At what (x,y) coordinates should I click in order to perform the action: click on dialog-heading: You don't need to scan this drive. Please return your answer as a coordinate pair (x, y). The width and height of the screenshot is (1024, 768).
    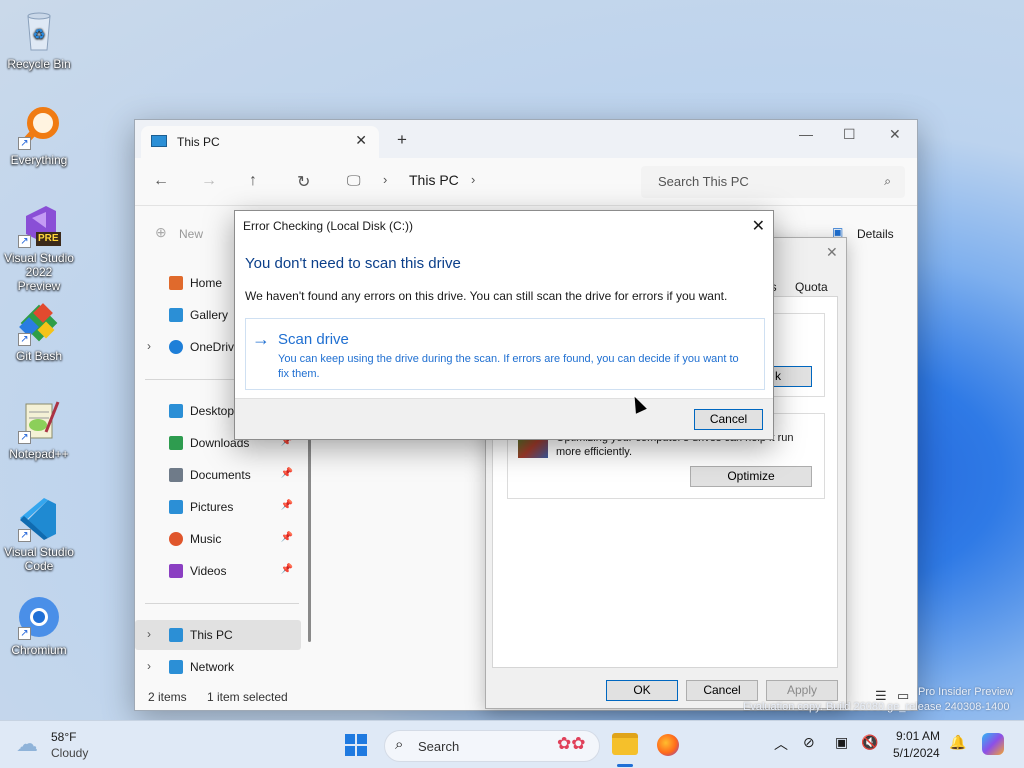
    Looking at the image, I should click on (353, 263).